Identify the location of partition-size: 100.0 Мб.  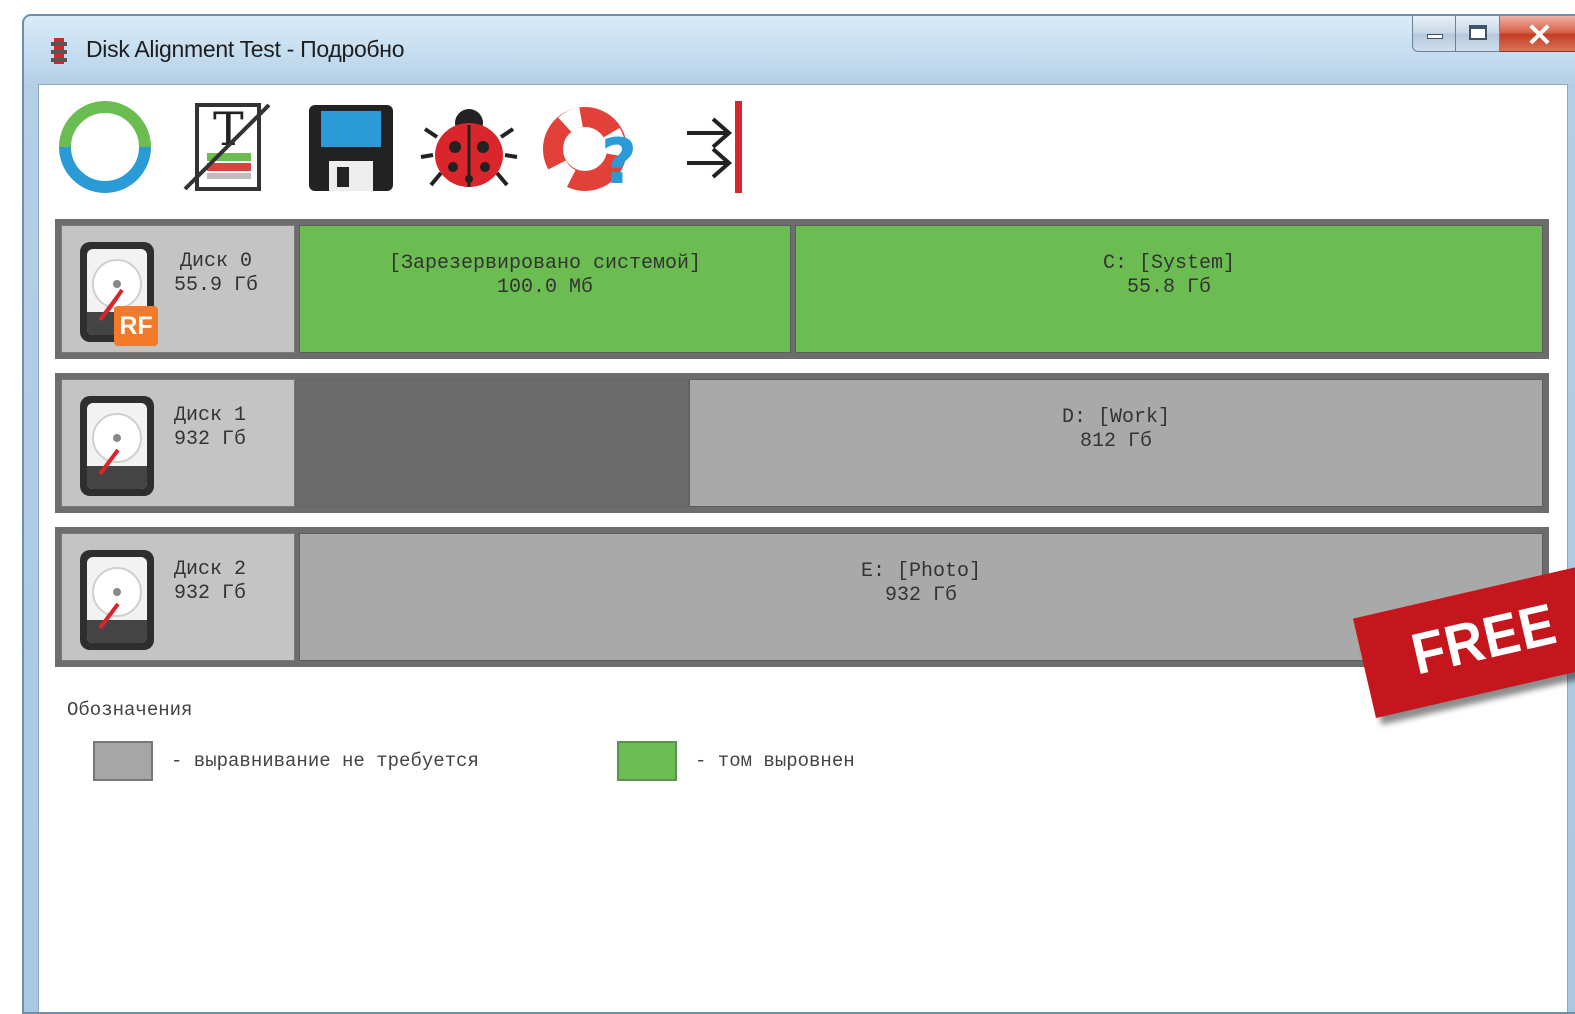
(544, 287).